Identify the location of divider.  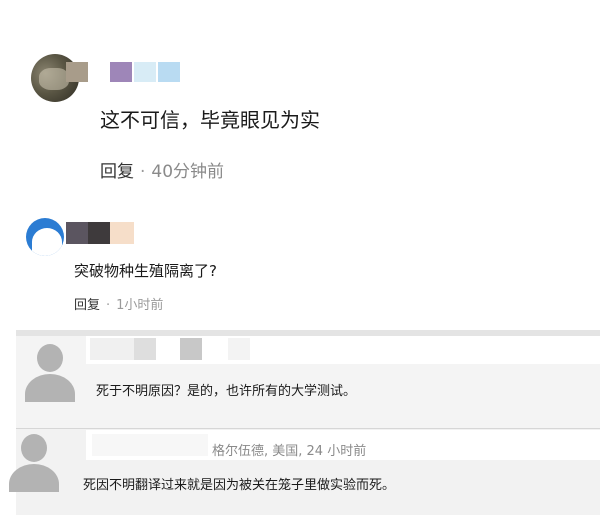
(308, 428).